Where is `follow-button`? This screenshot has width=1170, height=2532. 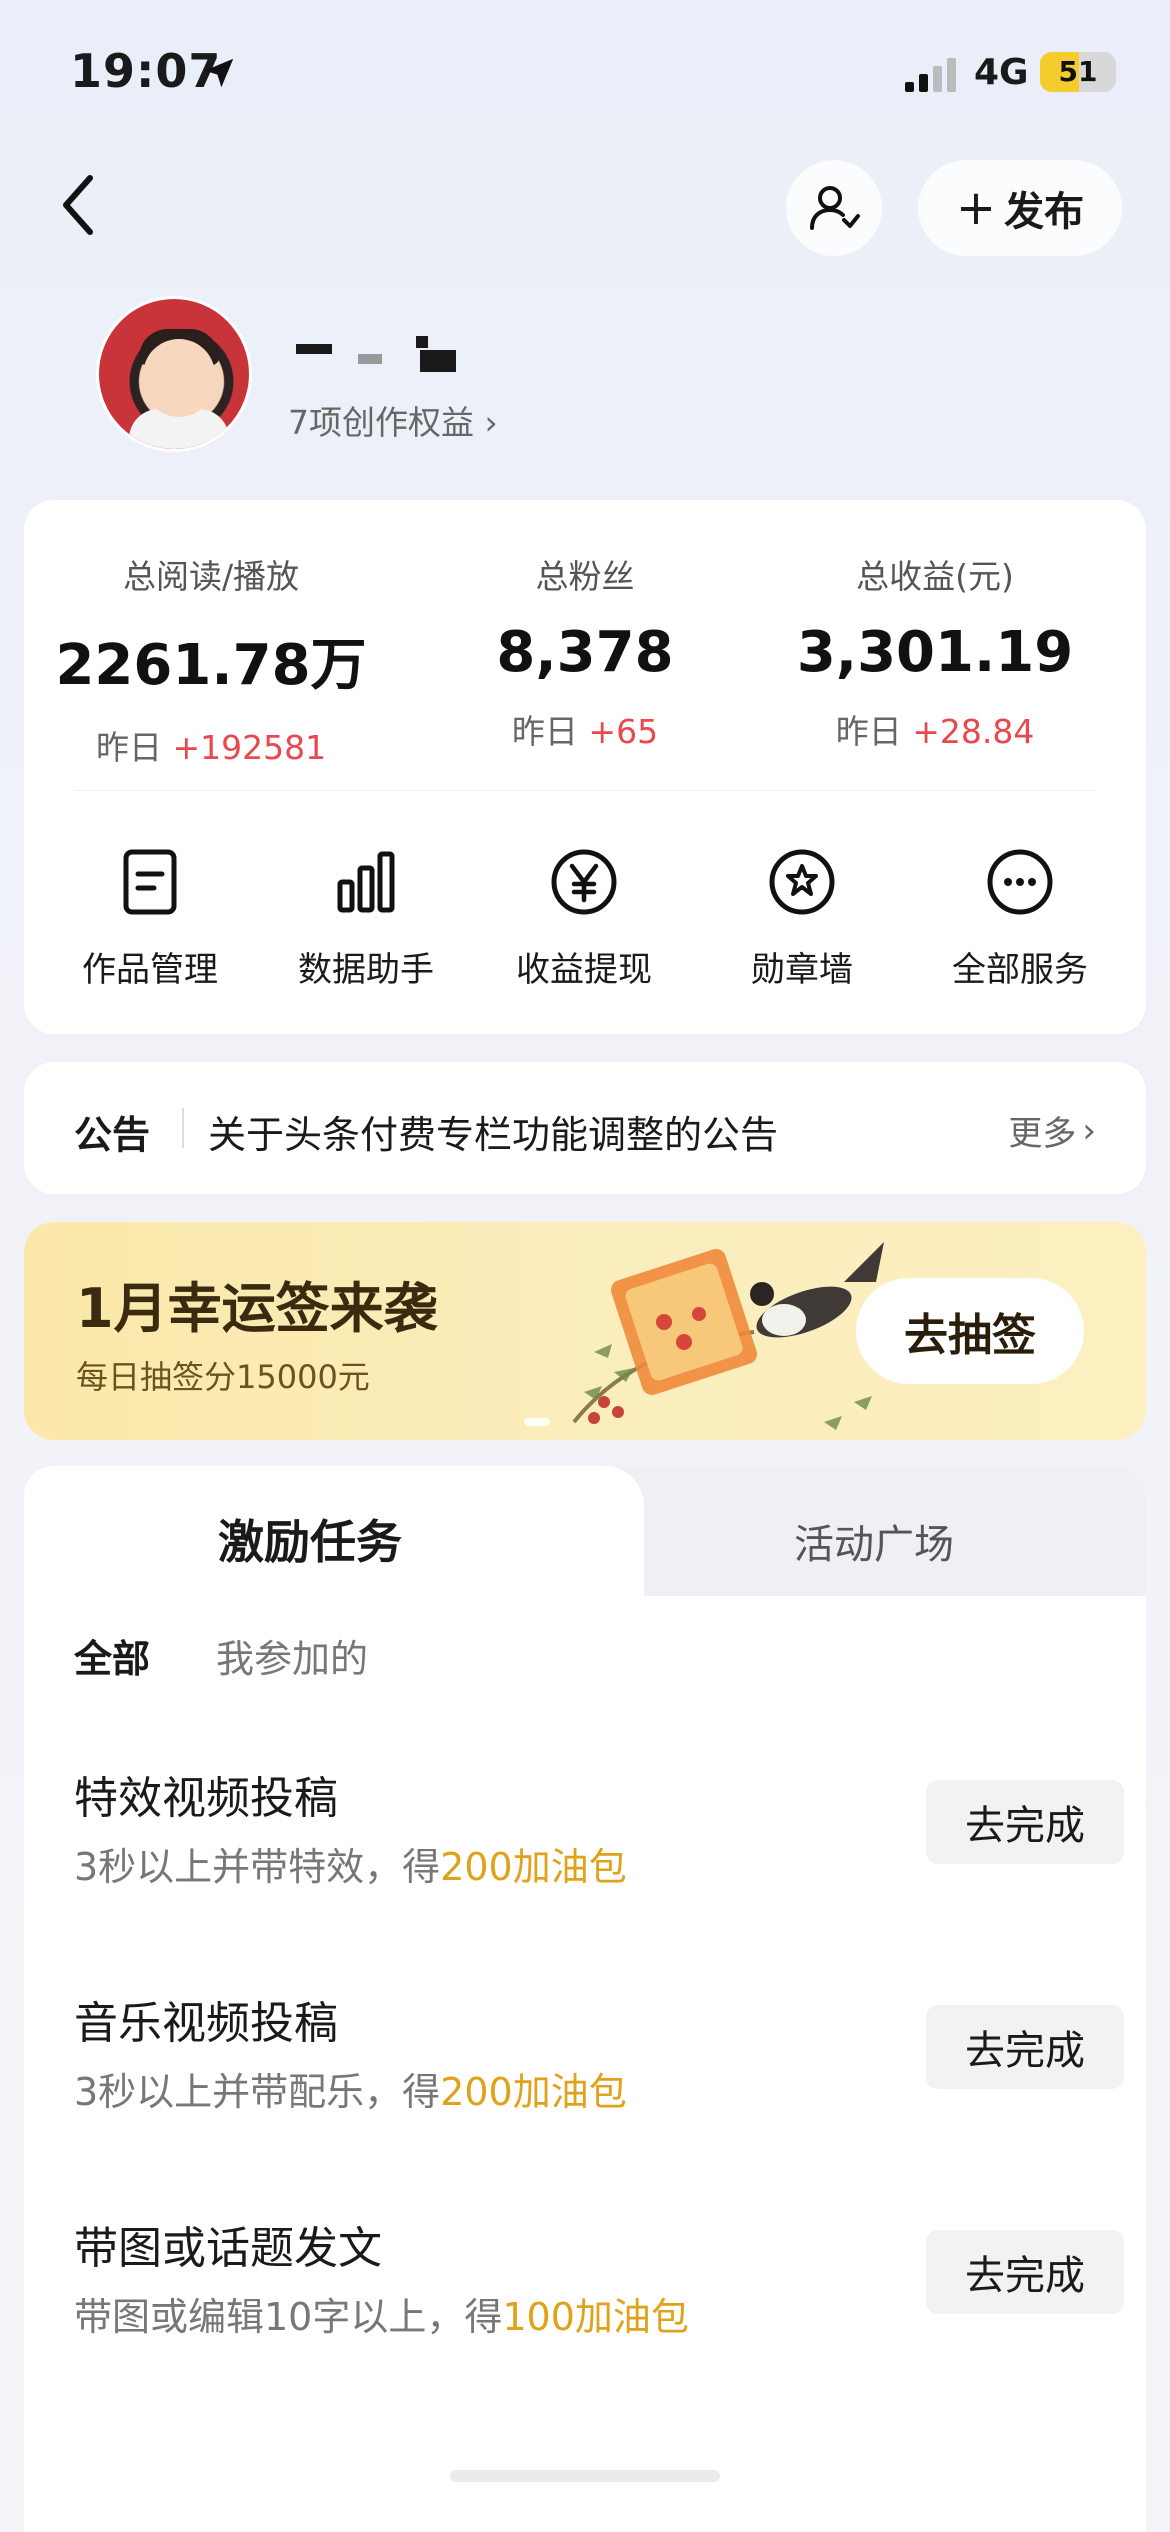 follow-button is located at coordinates (834, 208).